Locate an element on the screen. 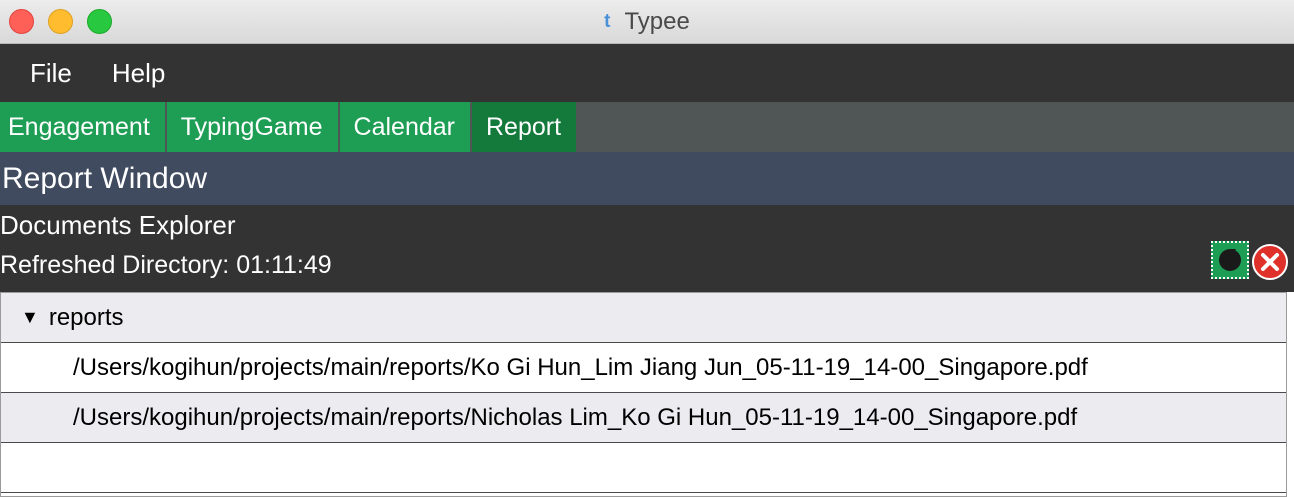 The height and width of the screenshot is (497, 1294). refreshed-status: Refreshed Directory: 01:11:49 is located at coordinates (166, 265).